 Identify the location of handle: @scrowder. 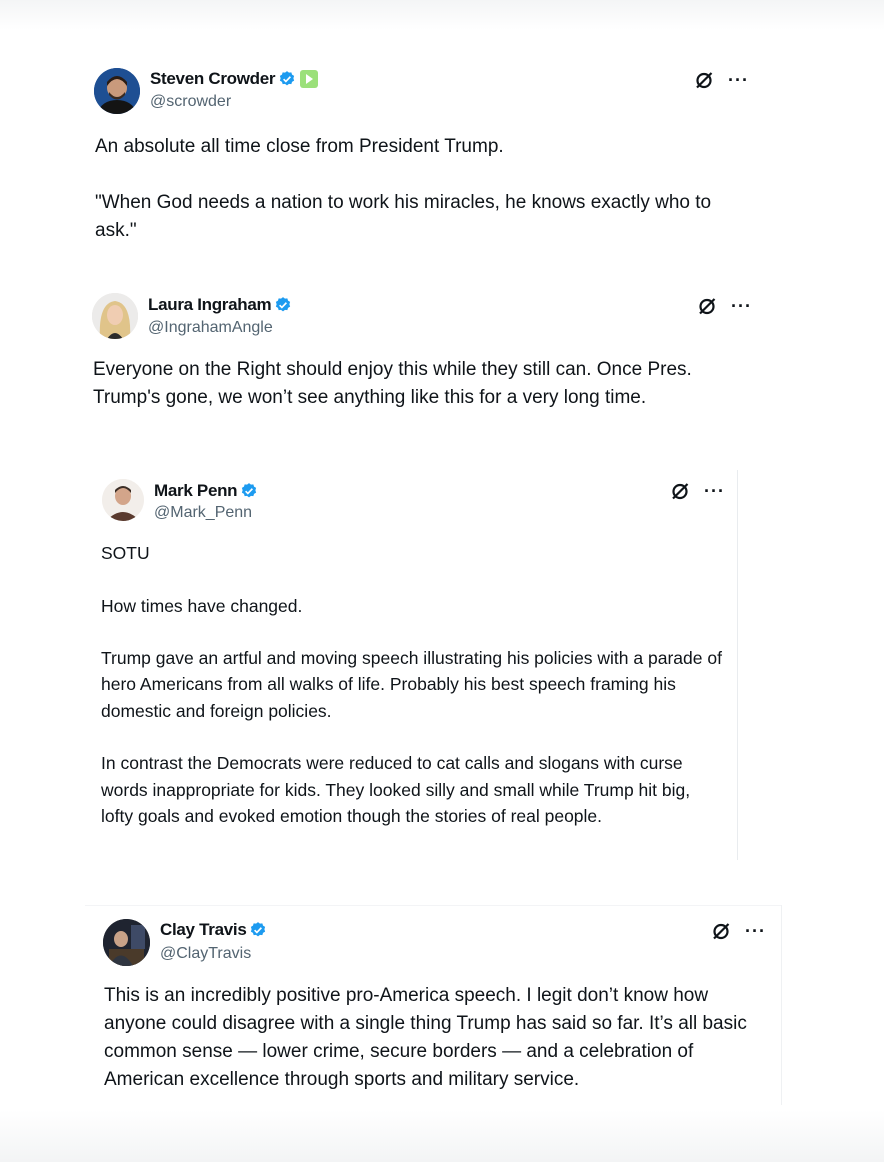
(190, 102).